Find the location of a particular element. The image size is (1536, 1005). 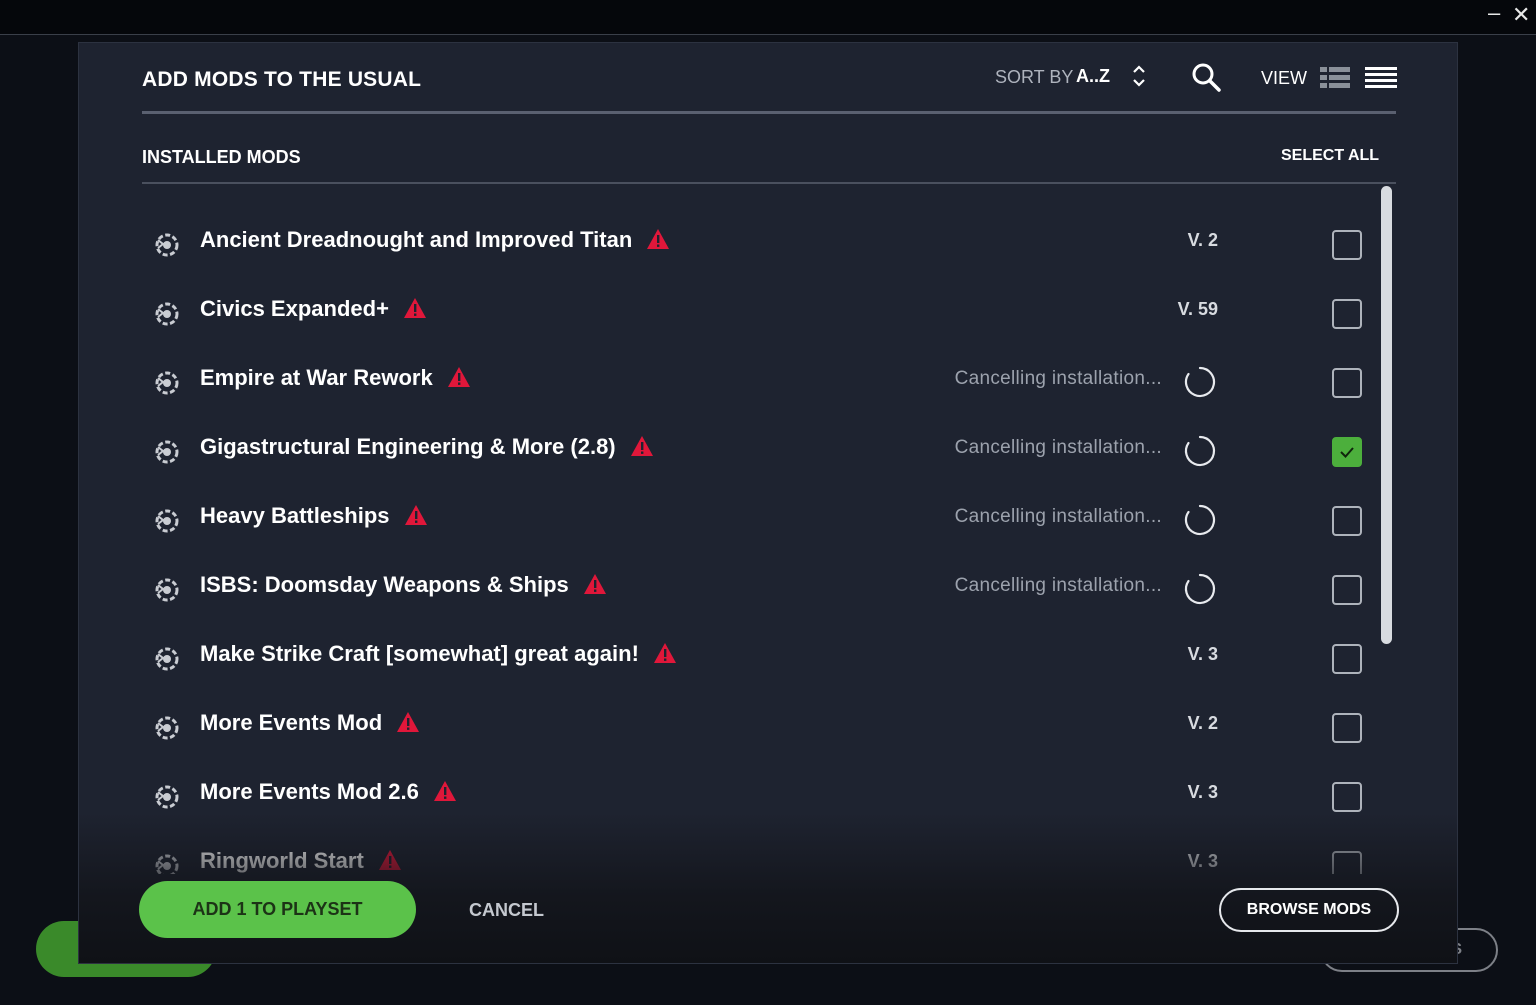

sort-value: A..Z is located at coordinates (1093, 76).